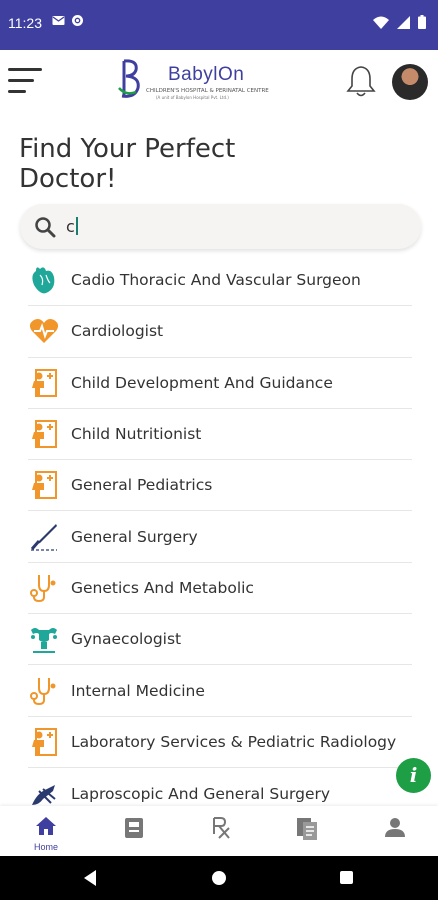 This screenshot has width=438, height=900. What do you see at coordinates (403, 22) in the screenshot?
I see `signal-icon` at bounding box center [403, 22].